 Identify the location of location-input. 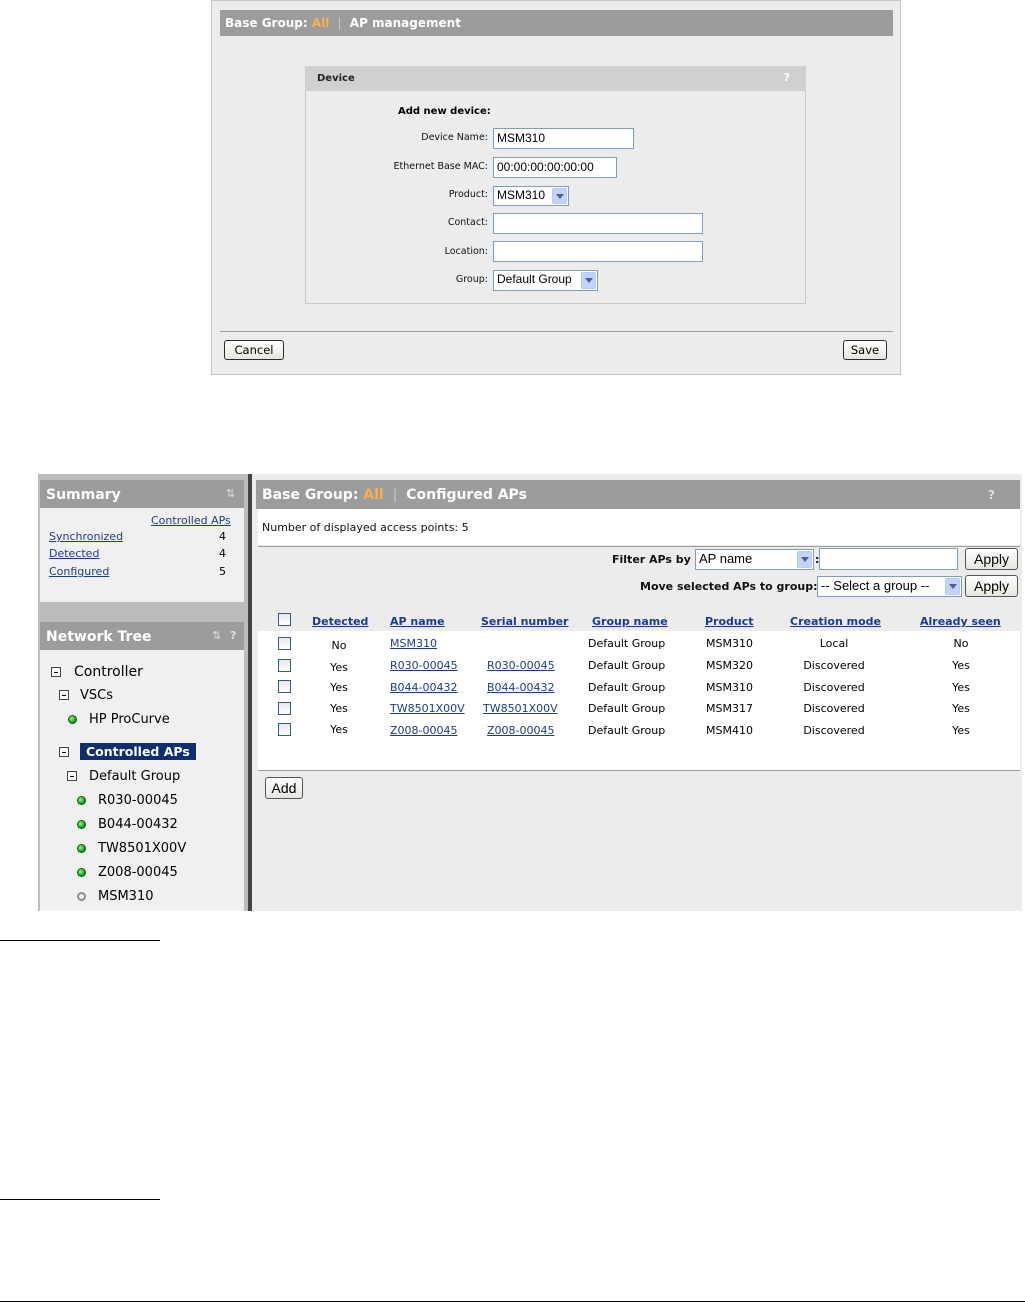
(598, 251).